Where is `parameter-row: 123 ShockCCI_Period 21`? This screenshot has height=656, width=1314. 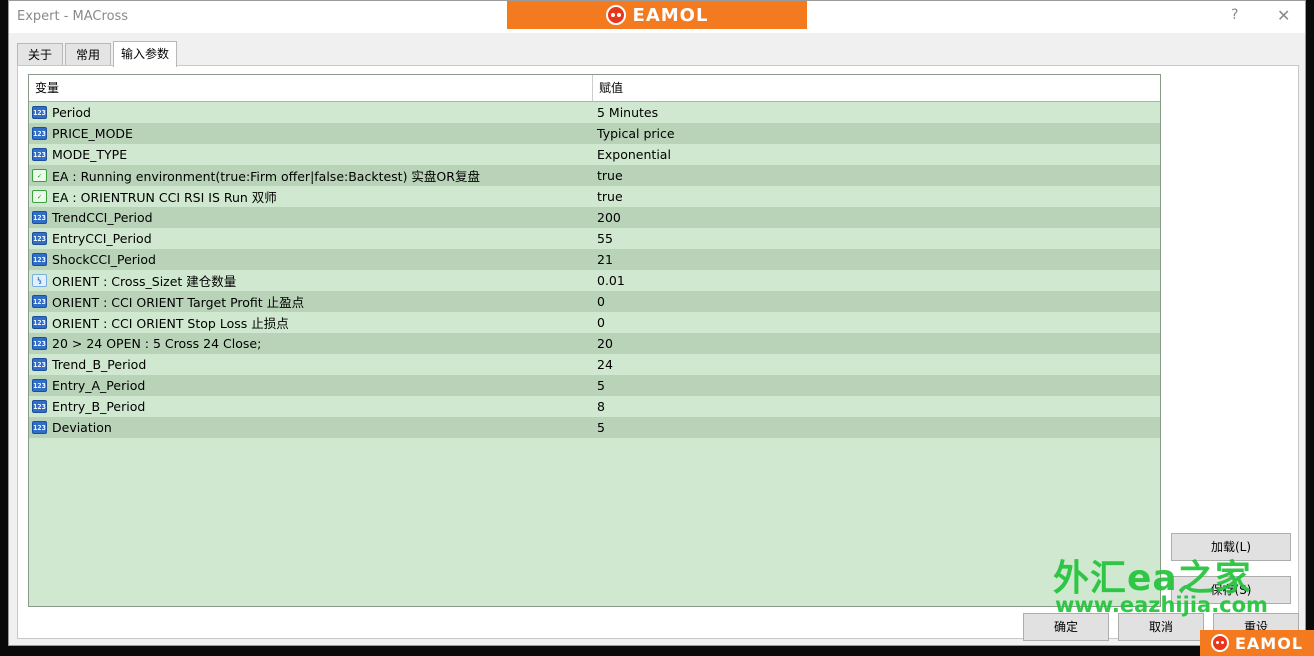 parameter-row: 123 ShockCCI_Period 21 is located at coordinates (594, 259).